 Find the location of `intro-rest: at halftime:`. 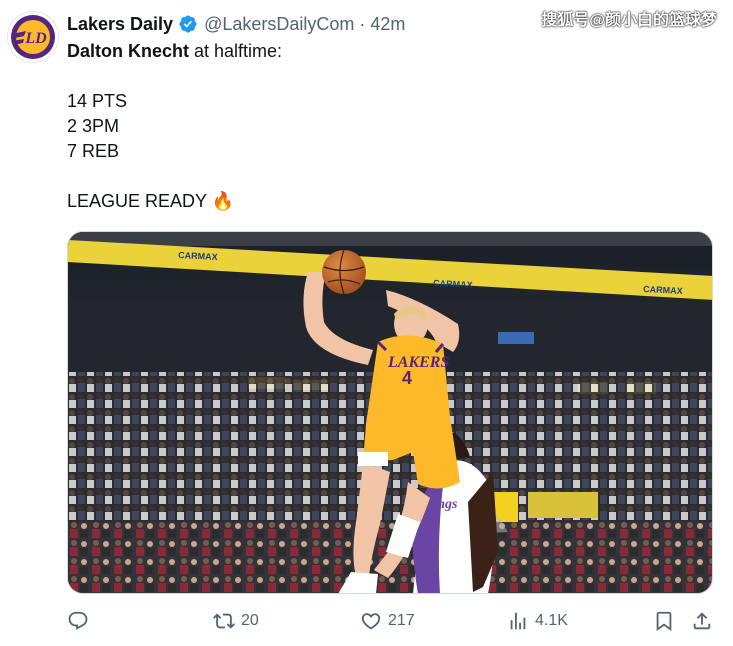

intro-rest: at halftime: is located at coordinates (236, 51).